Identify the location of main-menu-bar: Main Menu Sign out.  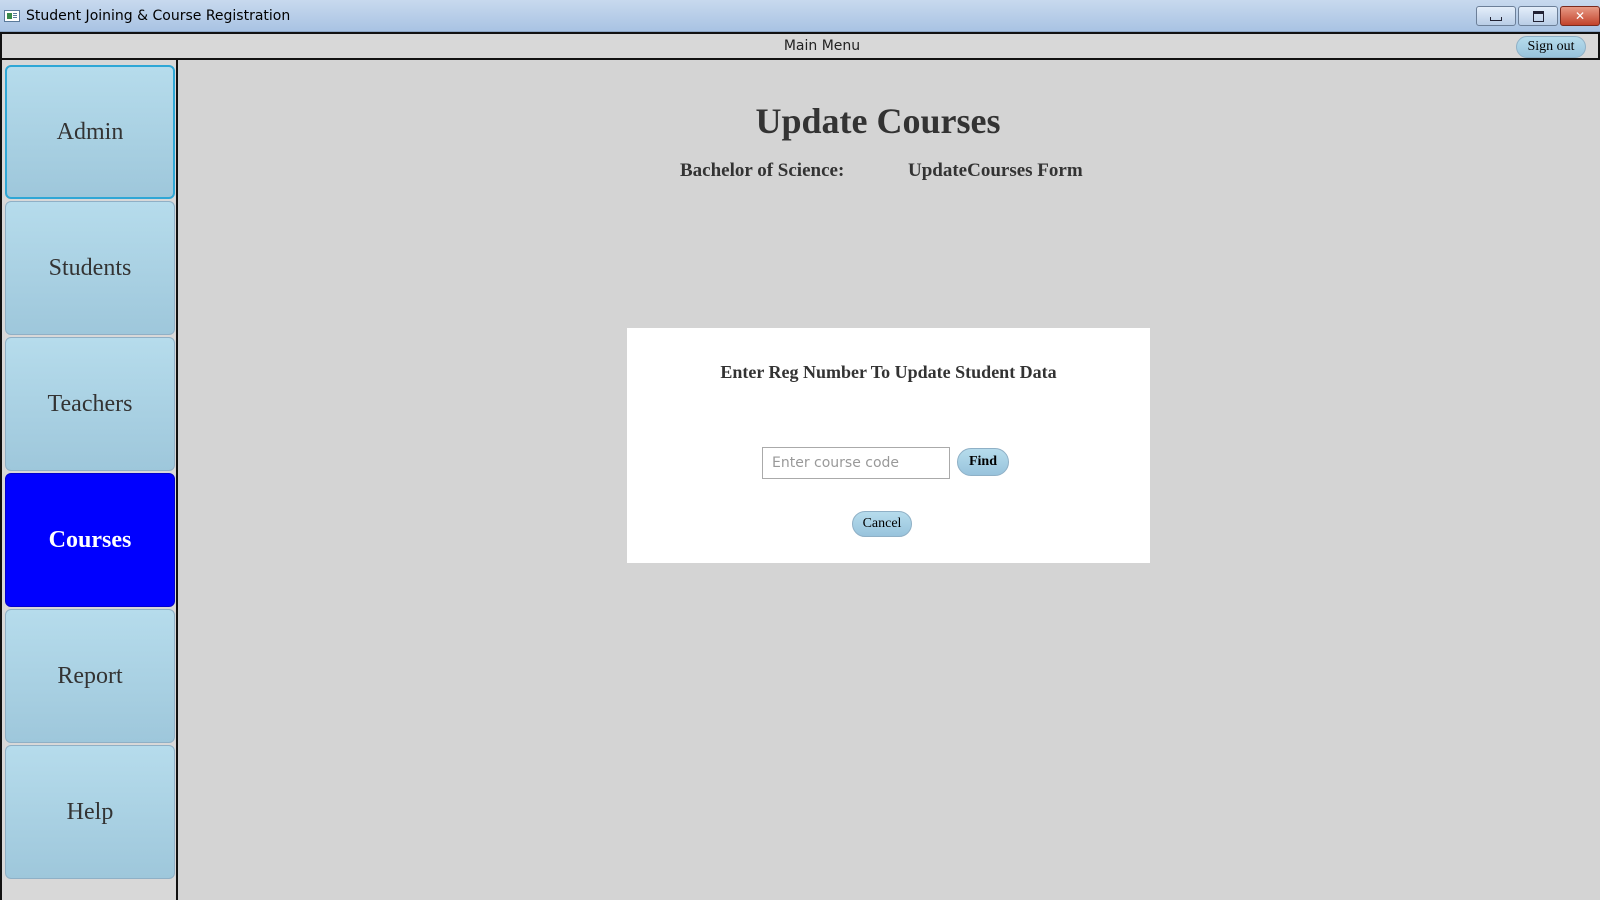
(800, 46).